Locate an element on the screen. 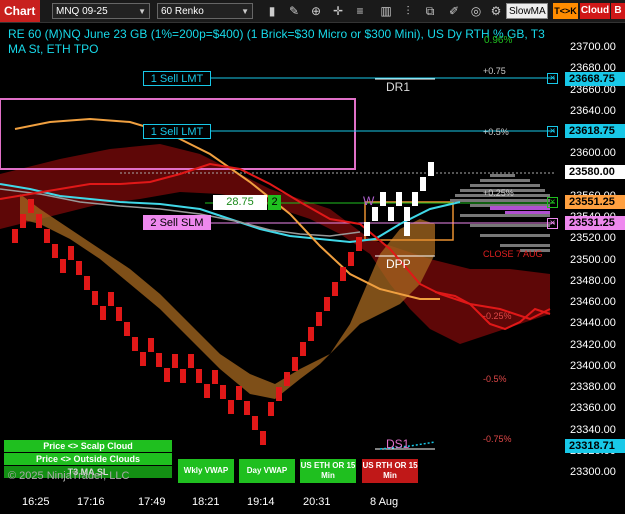 Image resolution: width=625 pixels, height=514 pixels. sell-slm-order: 2 Sell SLM is located at coordinates (177, 222).